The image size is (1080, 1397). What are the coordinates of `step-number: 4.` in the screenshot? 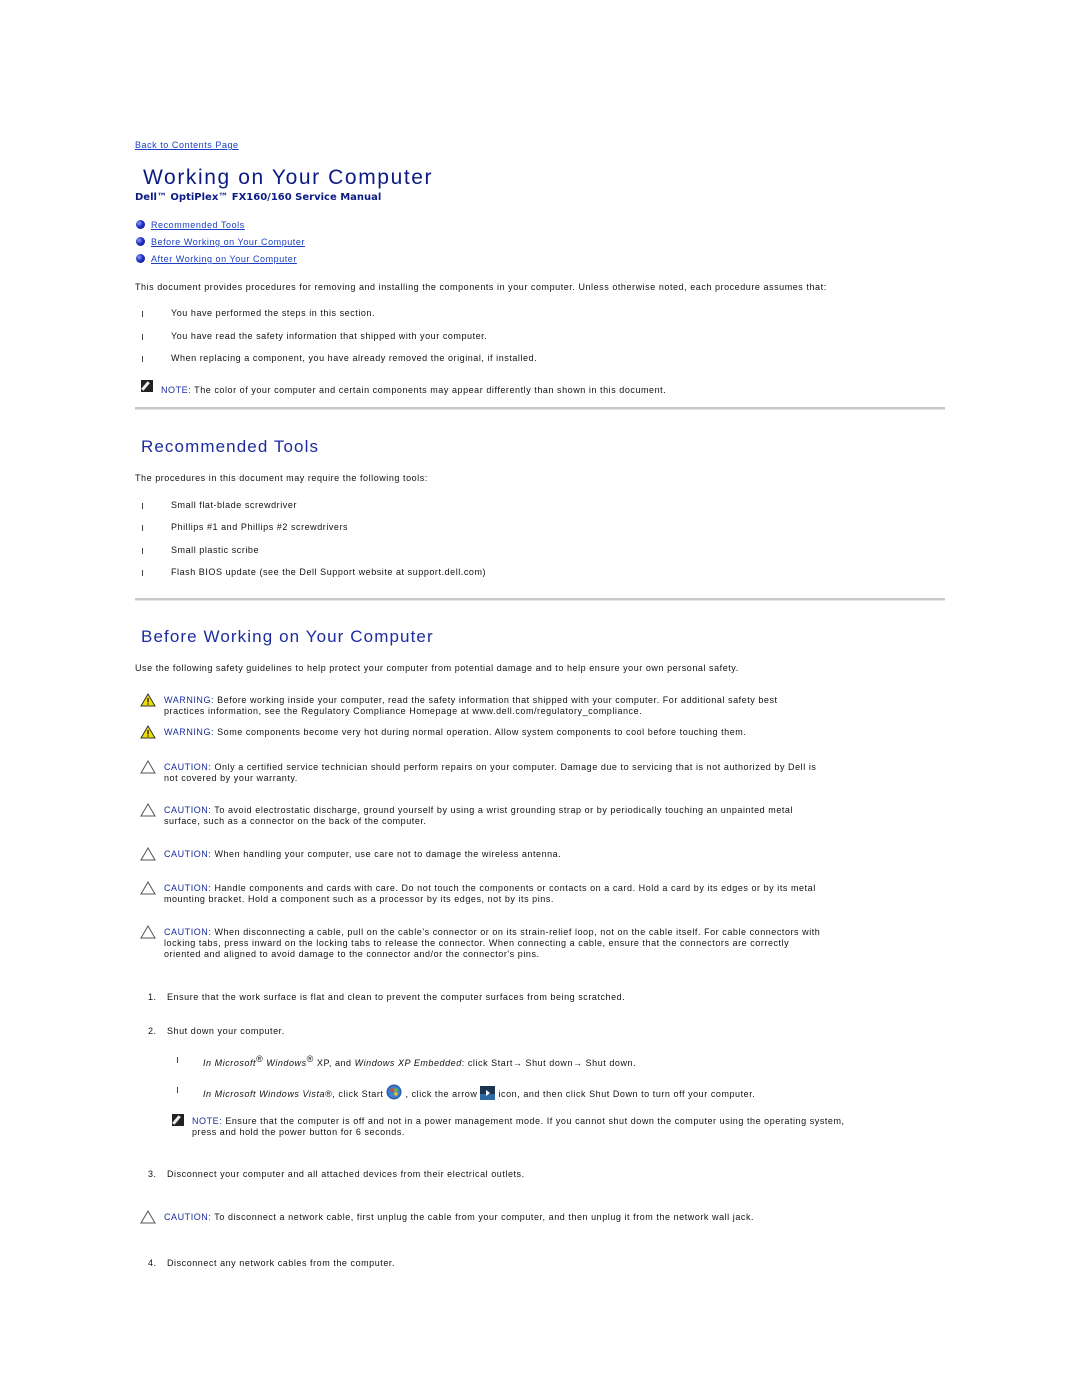 It's located at (152, 1263).